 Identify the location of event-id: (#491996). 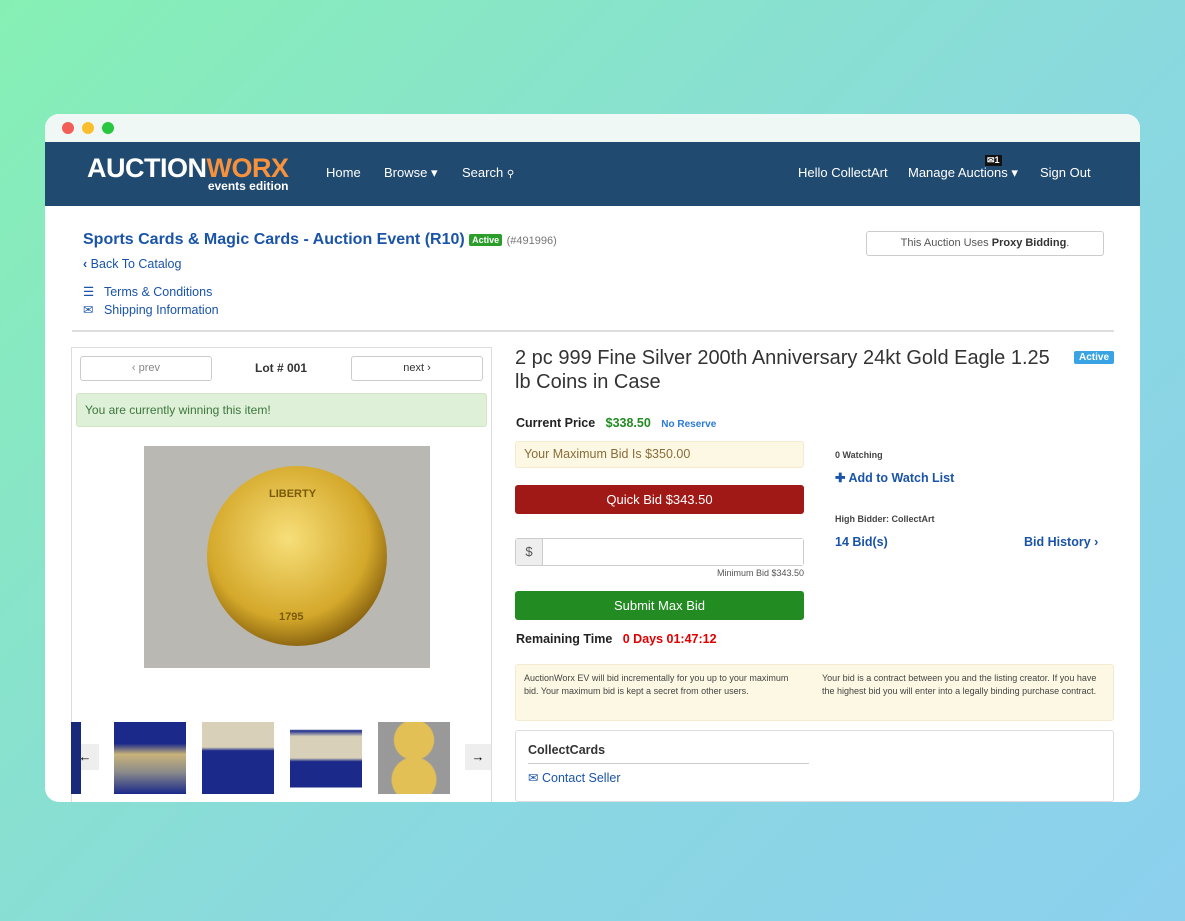
(531, 241).